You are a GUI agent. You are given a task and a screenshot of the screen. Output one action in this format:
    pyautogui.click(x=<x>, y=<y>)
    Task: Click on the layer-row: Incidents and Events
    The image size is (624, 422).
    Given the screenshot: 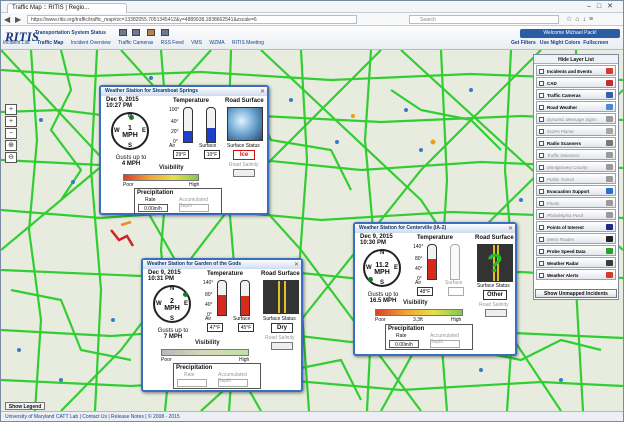 What is the action you would take?
    pyautogui.click(x=576, y=70)
    